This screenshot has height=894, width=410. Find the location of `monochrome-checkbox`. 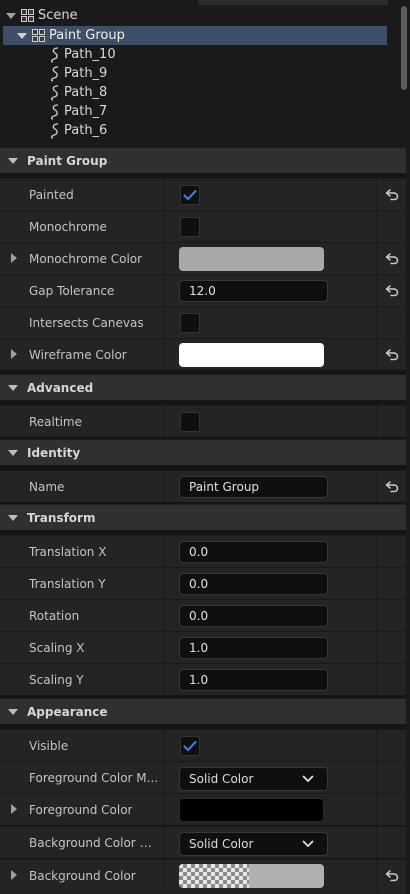

monochrome-checkbox is located at coordinates (190, 227).